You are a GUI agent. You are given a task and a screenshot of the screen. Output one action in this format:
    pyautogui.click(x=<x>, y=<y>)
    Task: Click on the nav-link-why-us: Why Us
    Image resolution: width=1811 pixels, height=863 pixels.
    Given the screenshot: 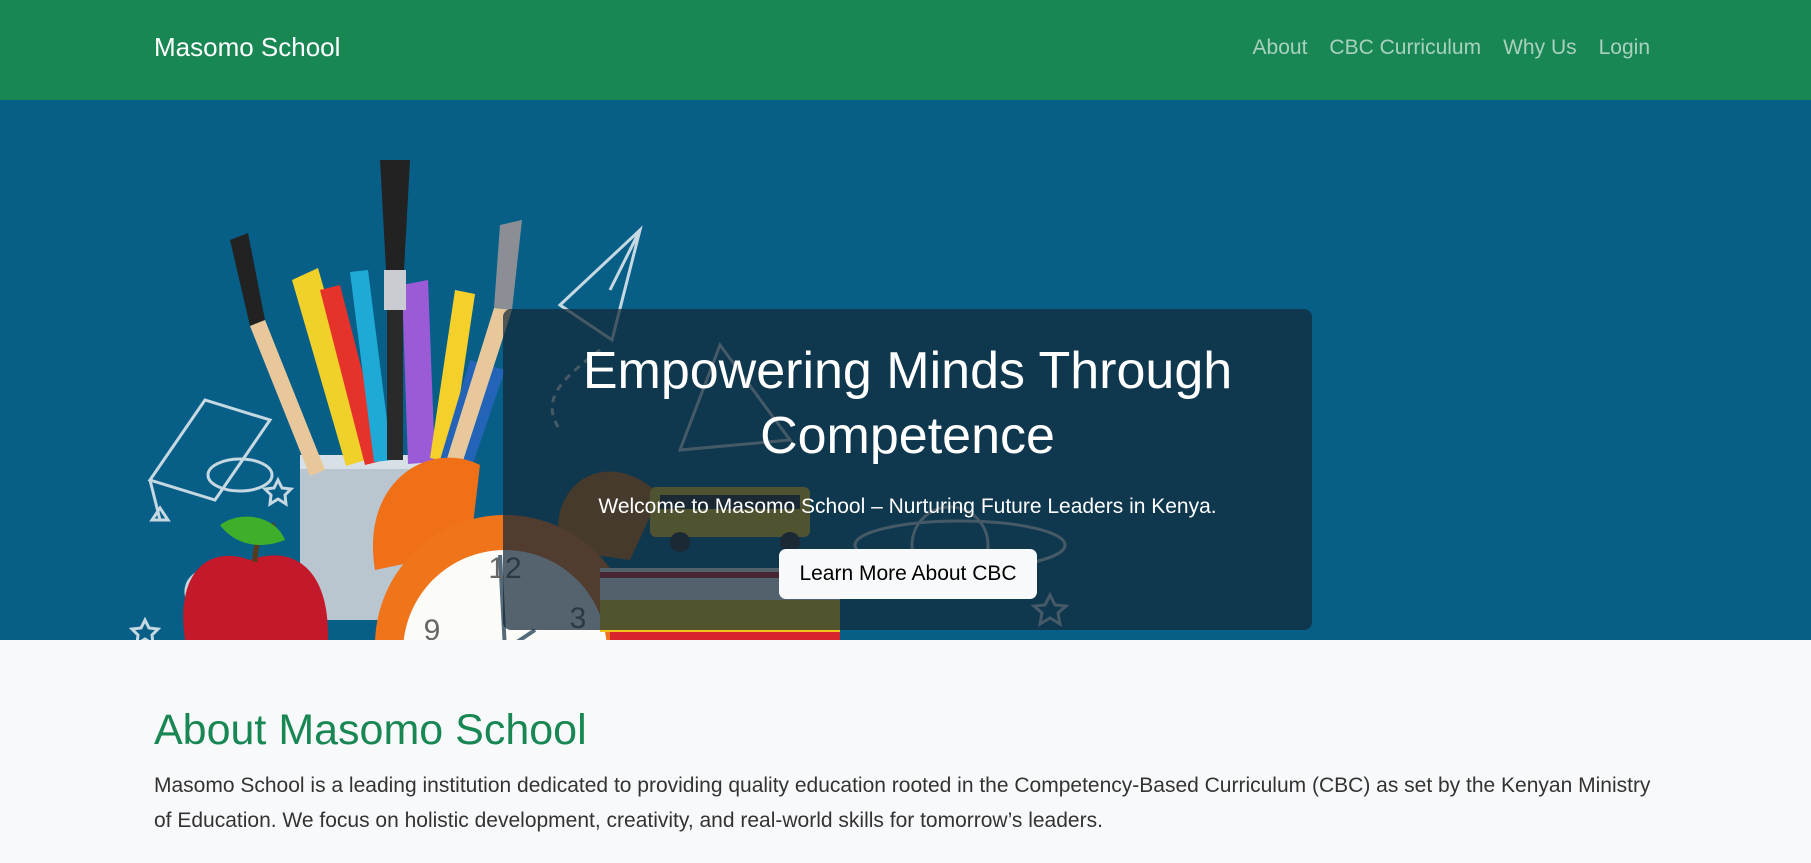 What is the action you would take?
    pyautogui.click(x=1540, y=48)
    